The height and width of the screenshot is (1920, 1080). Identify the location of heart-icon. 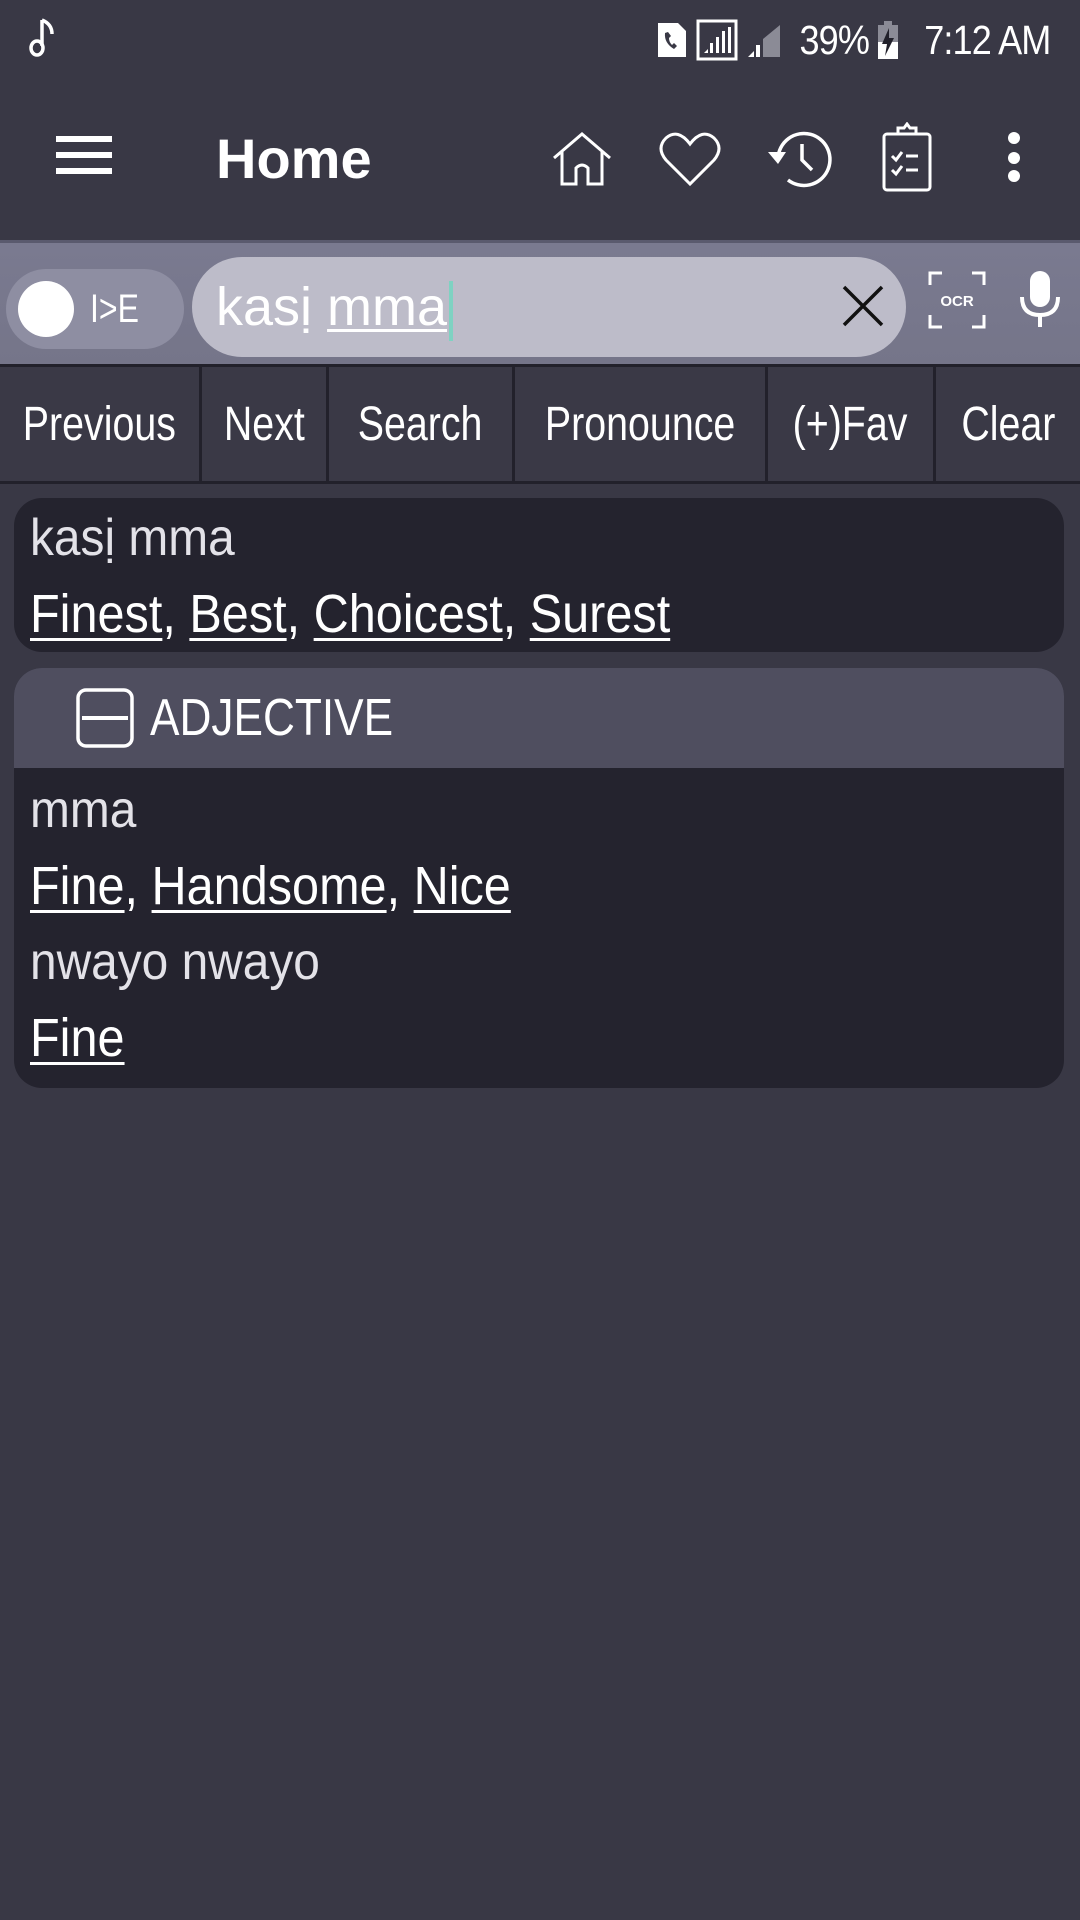
(690, 158).